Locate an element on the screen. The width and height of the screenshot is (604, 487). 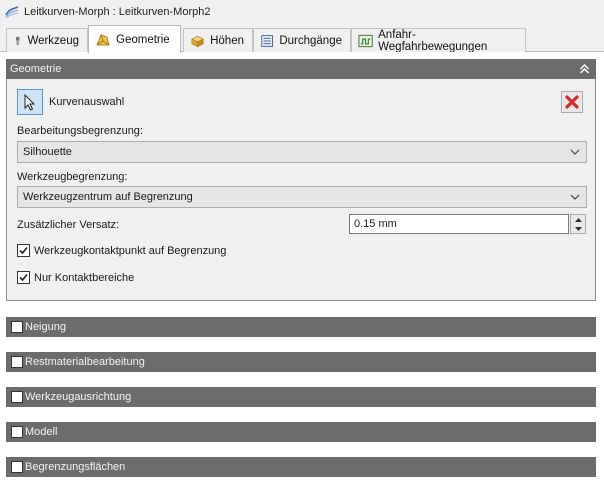
section-title: Geometrie is located at coordinates (36, 69).